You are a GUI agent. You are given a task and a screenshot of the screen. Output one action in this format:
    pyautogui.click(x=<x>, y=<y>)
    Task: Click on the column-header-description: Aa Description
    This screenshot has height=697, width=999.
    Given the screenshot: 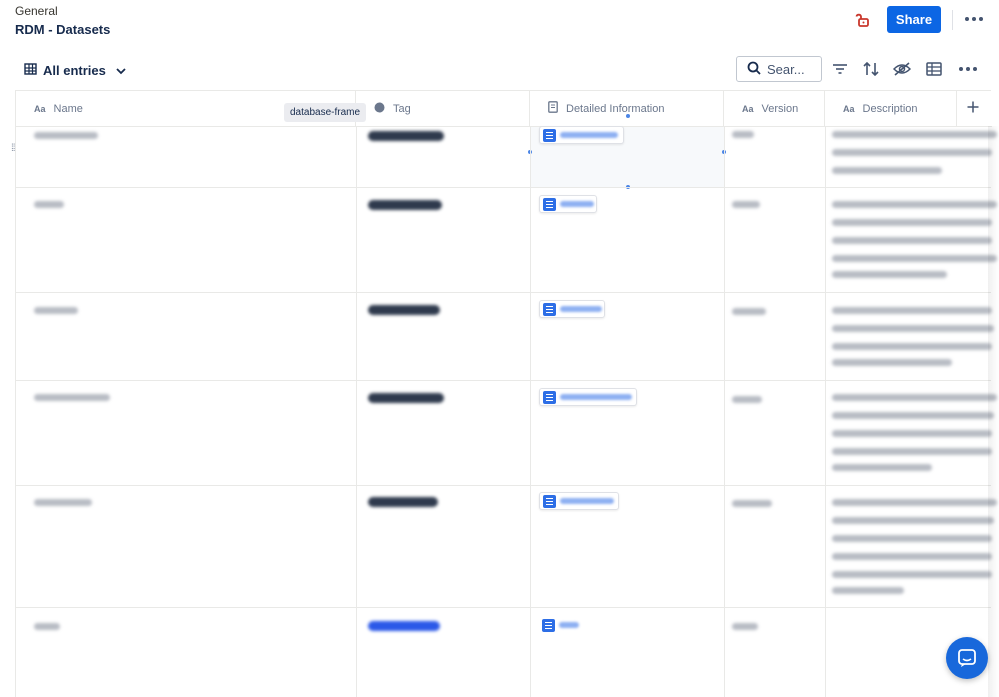 What is the action you would take?
    pyautogui.click(x=891, y=109)
    